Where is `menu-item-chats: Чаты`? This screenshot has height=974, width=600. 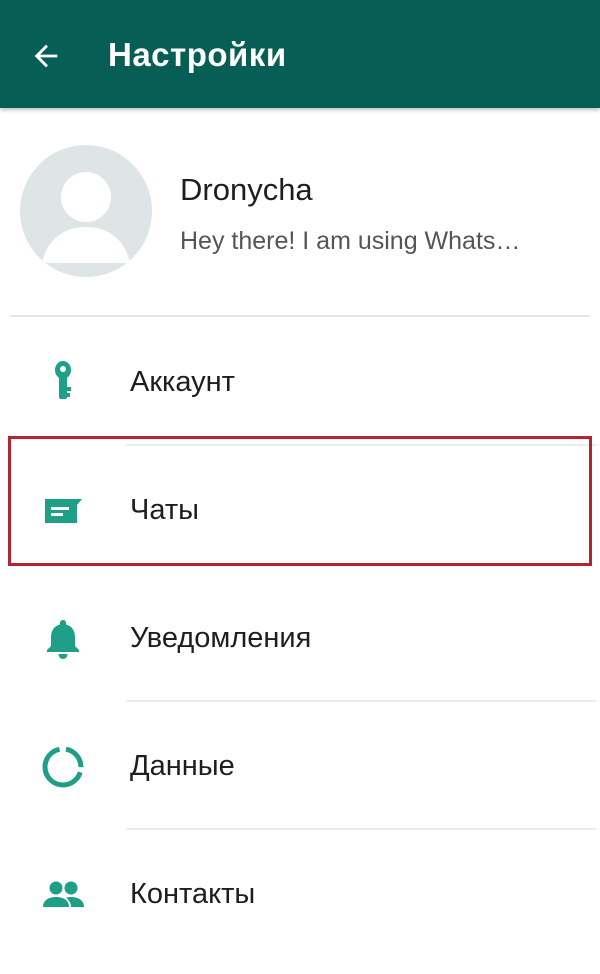 menu-item-chats: Чаты is located at coordinates (300, 510).